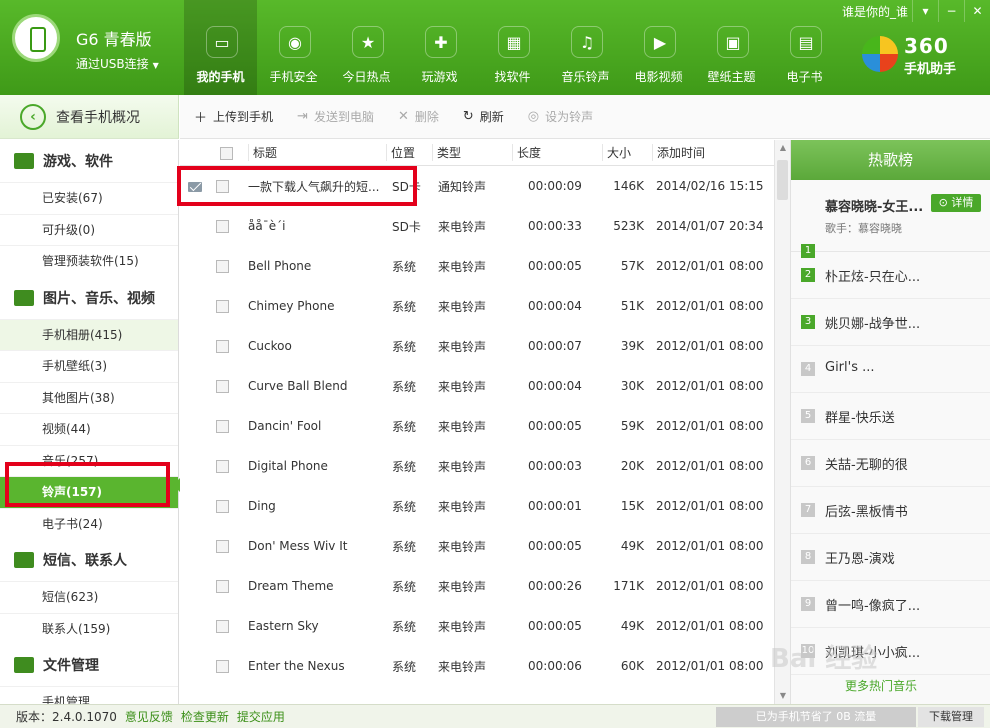 The height and width of the screenshot is (728, 990). I want to click on nav-item-7: ▣ 壁纸主题, so click(731, 47).